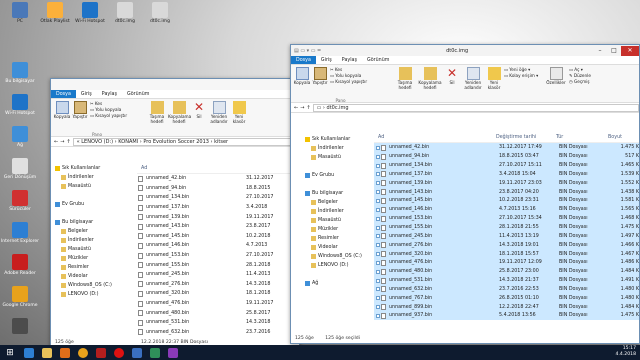 This screenshot has width=640, height=360. Describe the element at coordinates (20, 105) in the screenshot. I see `desktop-icon: Wi-Fi Hotspot` at that location.